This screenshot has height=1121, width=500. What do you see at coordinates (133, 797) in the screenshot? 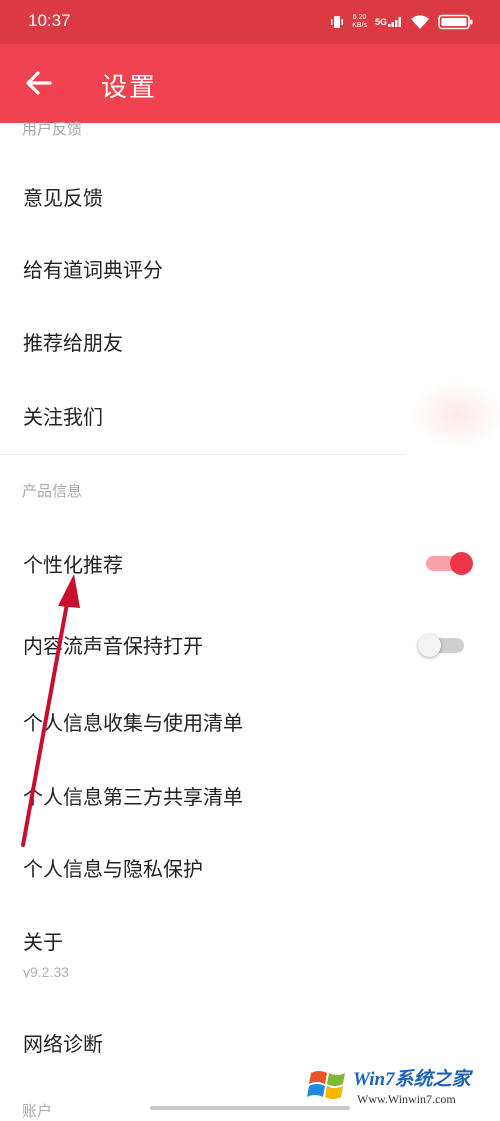
I see `item-label: 个人信息第三方共享清单` at bounding box center [133, 797].